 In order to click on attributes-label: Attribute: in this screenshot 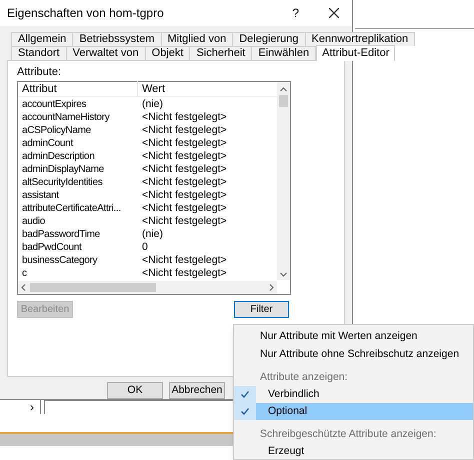, I will do `click(39, 72)`.